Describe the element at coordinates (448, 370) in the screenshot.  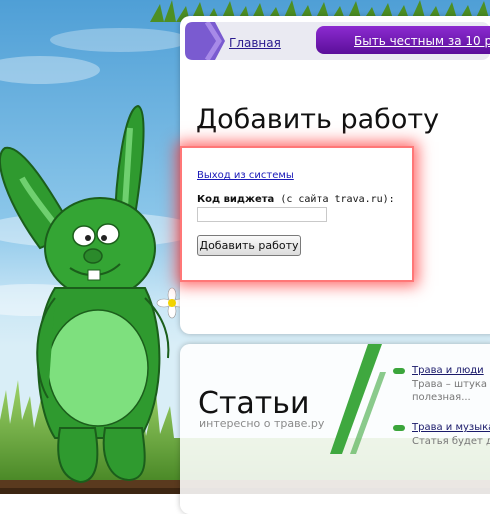
I see `article-link: Трава и люди` at that location.